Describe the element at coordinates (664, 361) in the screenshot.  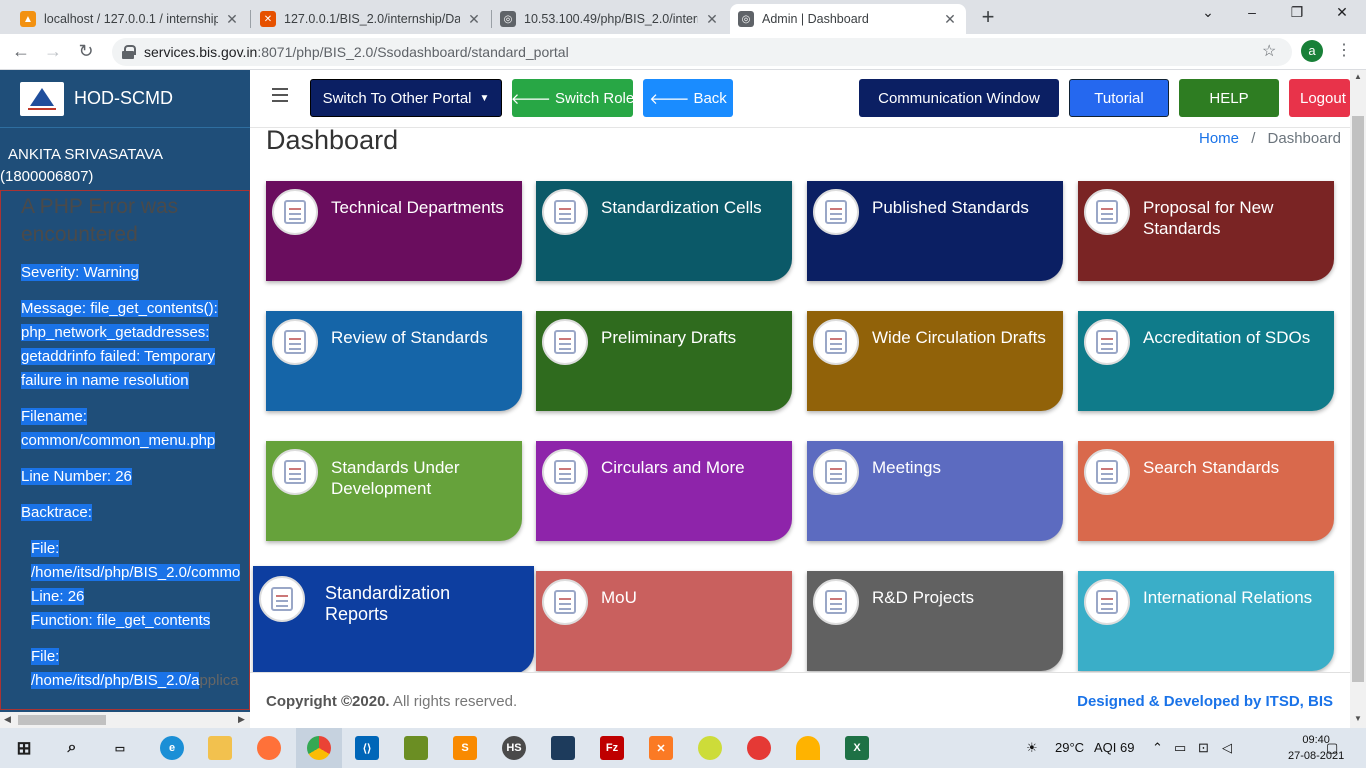
I see `tile-preliminary-drafts: Preliminary Drafts` at that location.